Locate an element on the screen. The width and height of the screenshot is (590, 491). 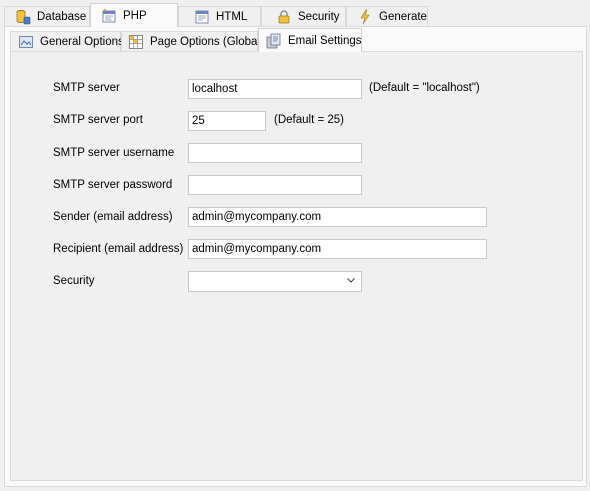
sender-email-input is located at coordinates (337, 217).